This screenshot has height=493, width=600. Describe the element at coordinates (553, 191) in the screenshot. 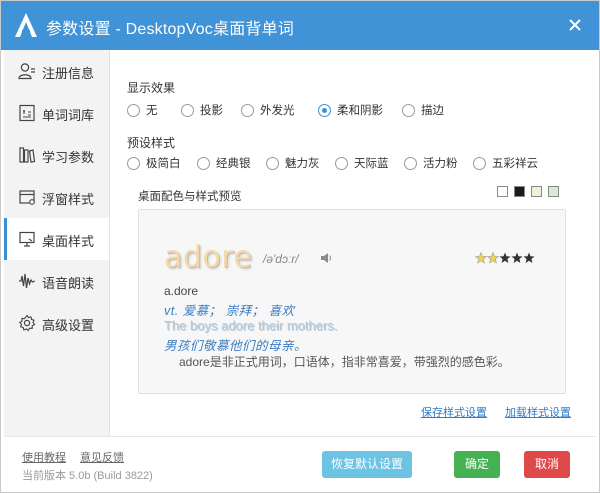

I see `swatch-green` at that location.